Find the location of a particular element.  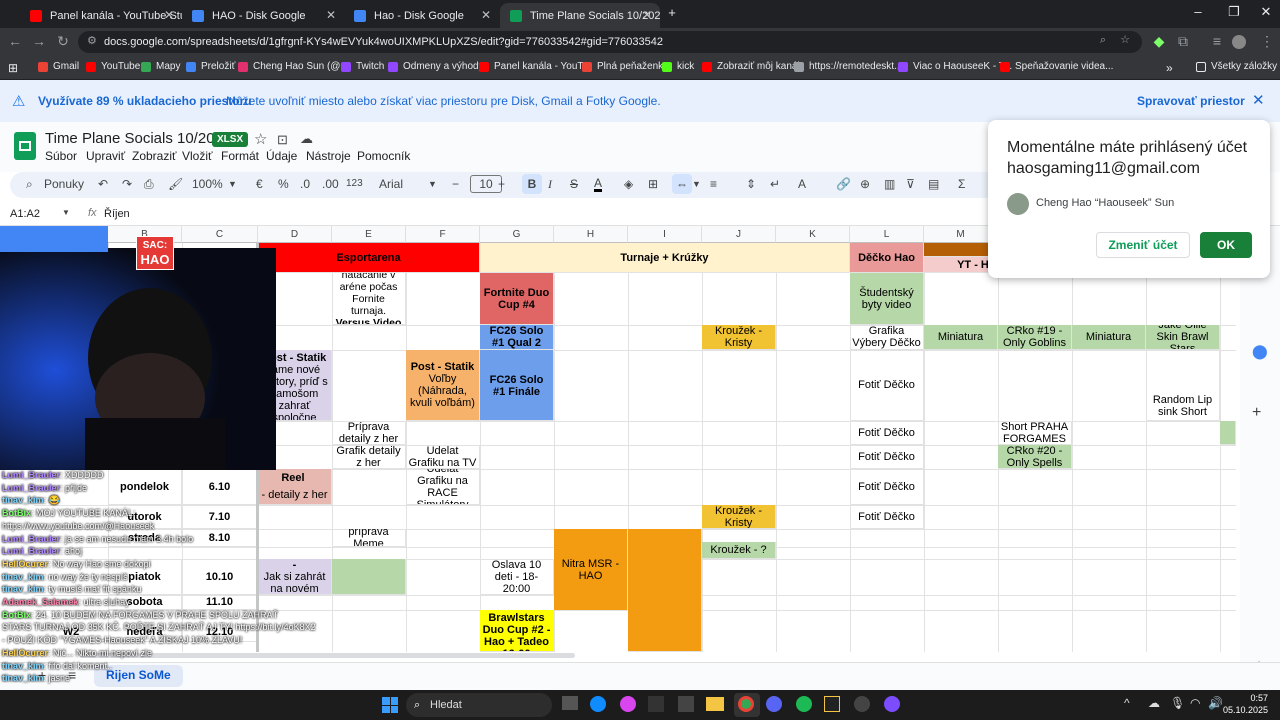

column-header-f: F is located at coordinates (443, 234).